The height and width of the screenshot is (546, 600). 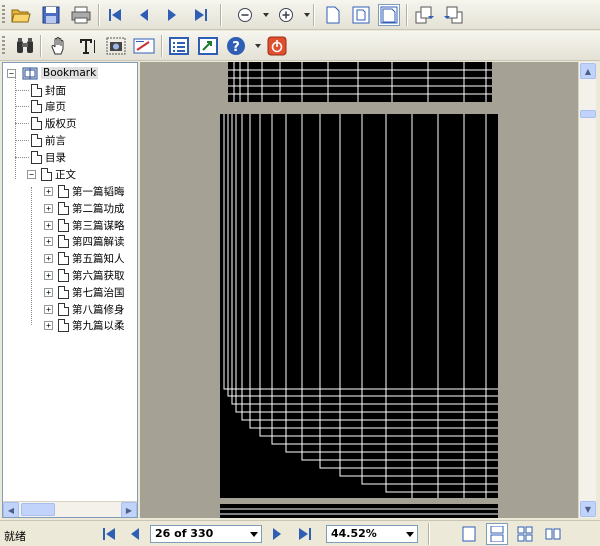 What do you see at coordinates (525, 534) in the screenshot?
I see `facing-view-icon` at bounding box center [525, 534].